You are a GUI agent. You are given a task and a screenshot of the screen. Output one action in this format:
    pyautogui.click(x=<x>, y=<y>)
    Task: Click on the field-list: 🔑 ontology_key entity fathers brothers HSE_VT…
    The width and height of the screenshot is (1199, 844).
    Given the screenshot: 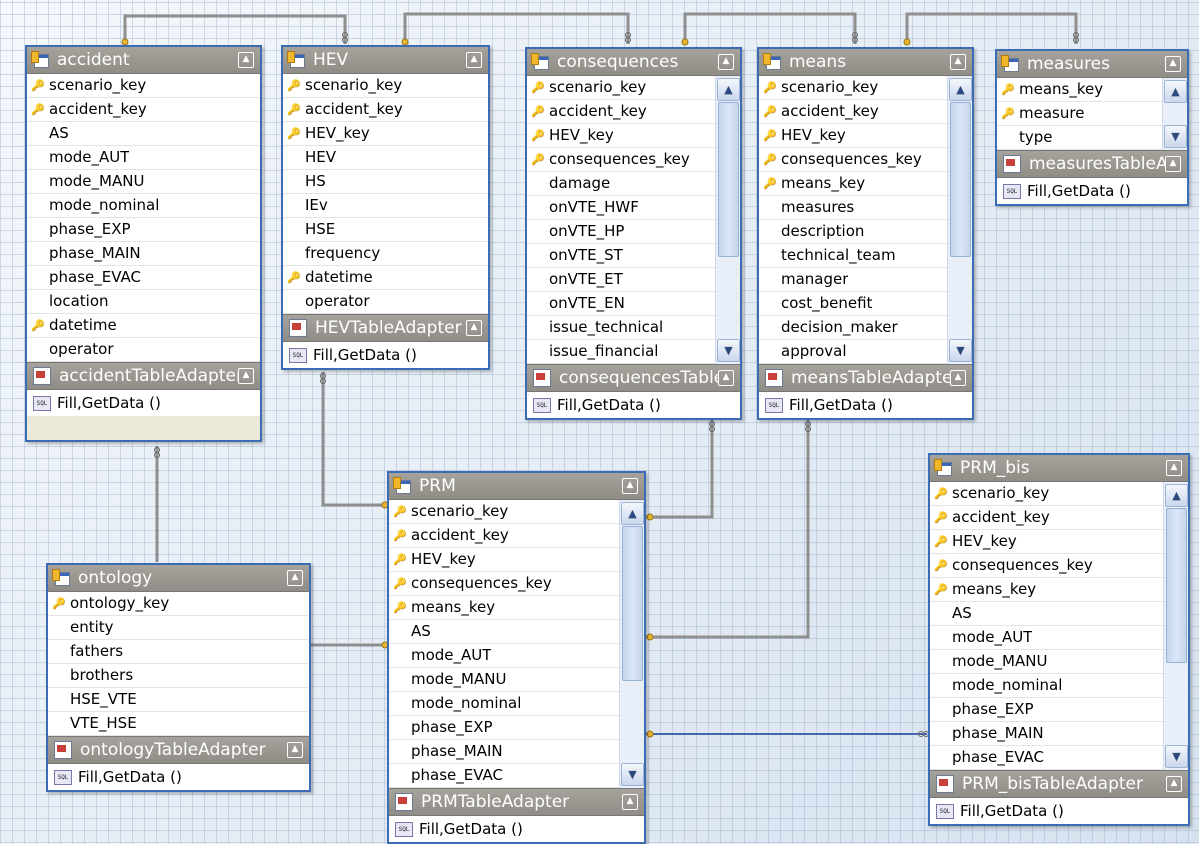 What is the action you would take?
    pyautogui.click(x=178, y=664)
    